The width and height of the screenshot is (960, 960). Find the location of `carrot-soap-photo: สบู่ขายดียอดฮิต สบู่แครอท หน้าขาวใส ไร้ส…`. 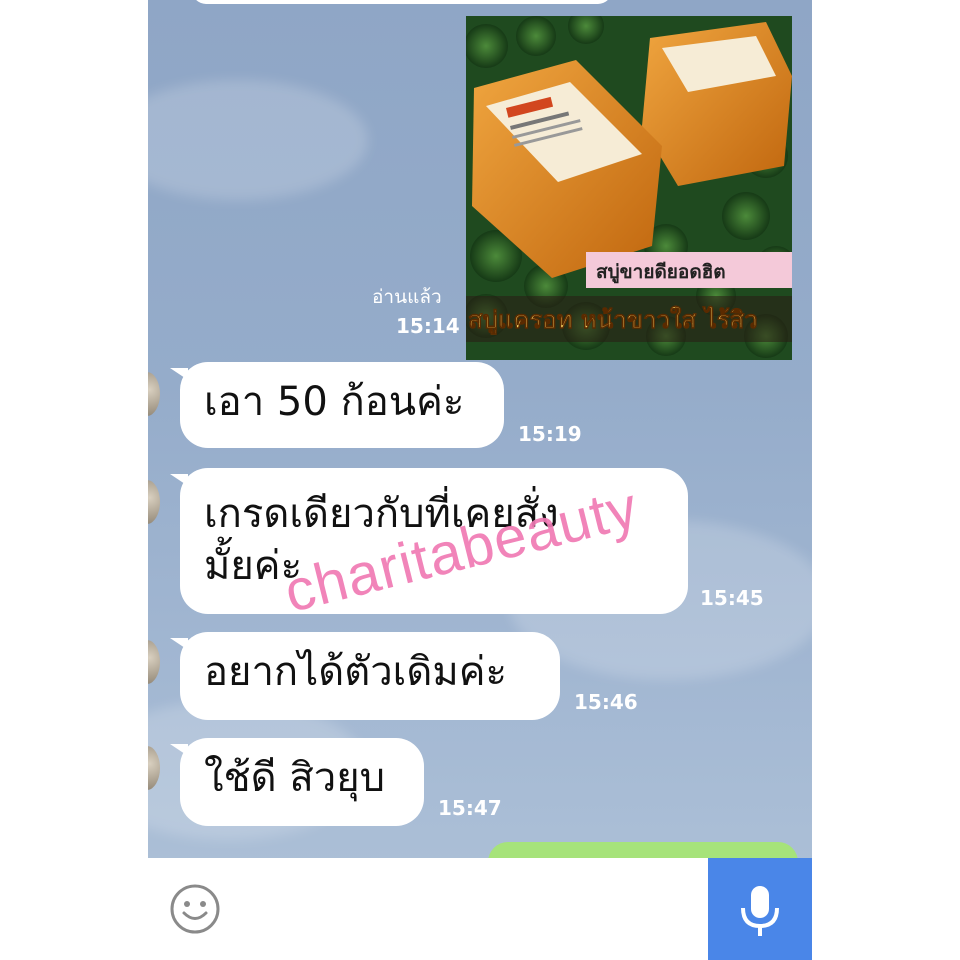

carrot-soap-photo: สบู่ขายดียอดฮิต สบู่แครอท หน้าขาวใส ไร้ส… is located at coordinates (629, 188).